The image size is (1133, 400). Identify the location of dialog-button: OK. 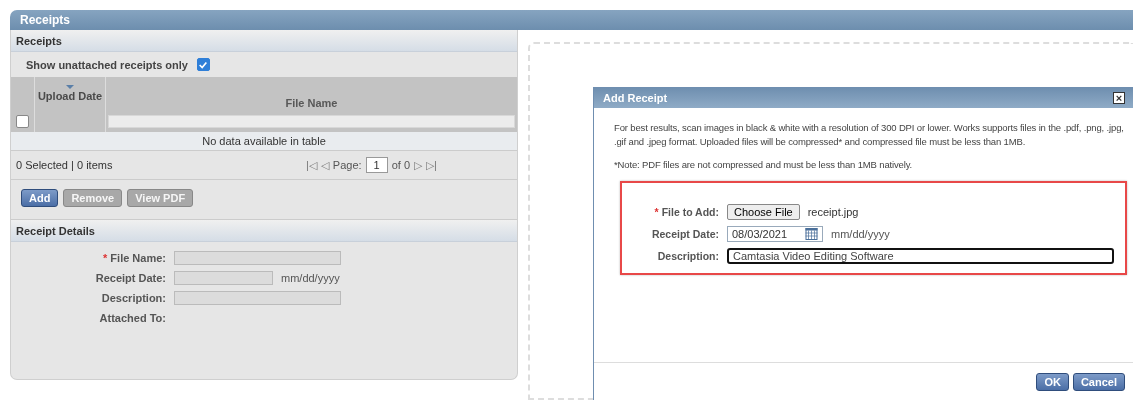
(1052, 382).